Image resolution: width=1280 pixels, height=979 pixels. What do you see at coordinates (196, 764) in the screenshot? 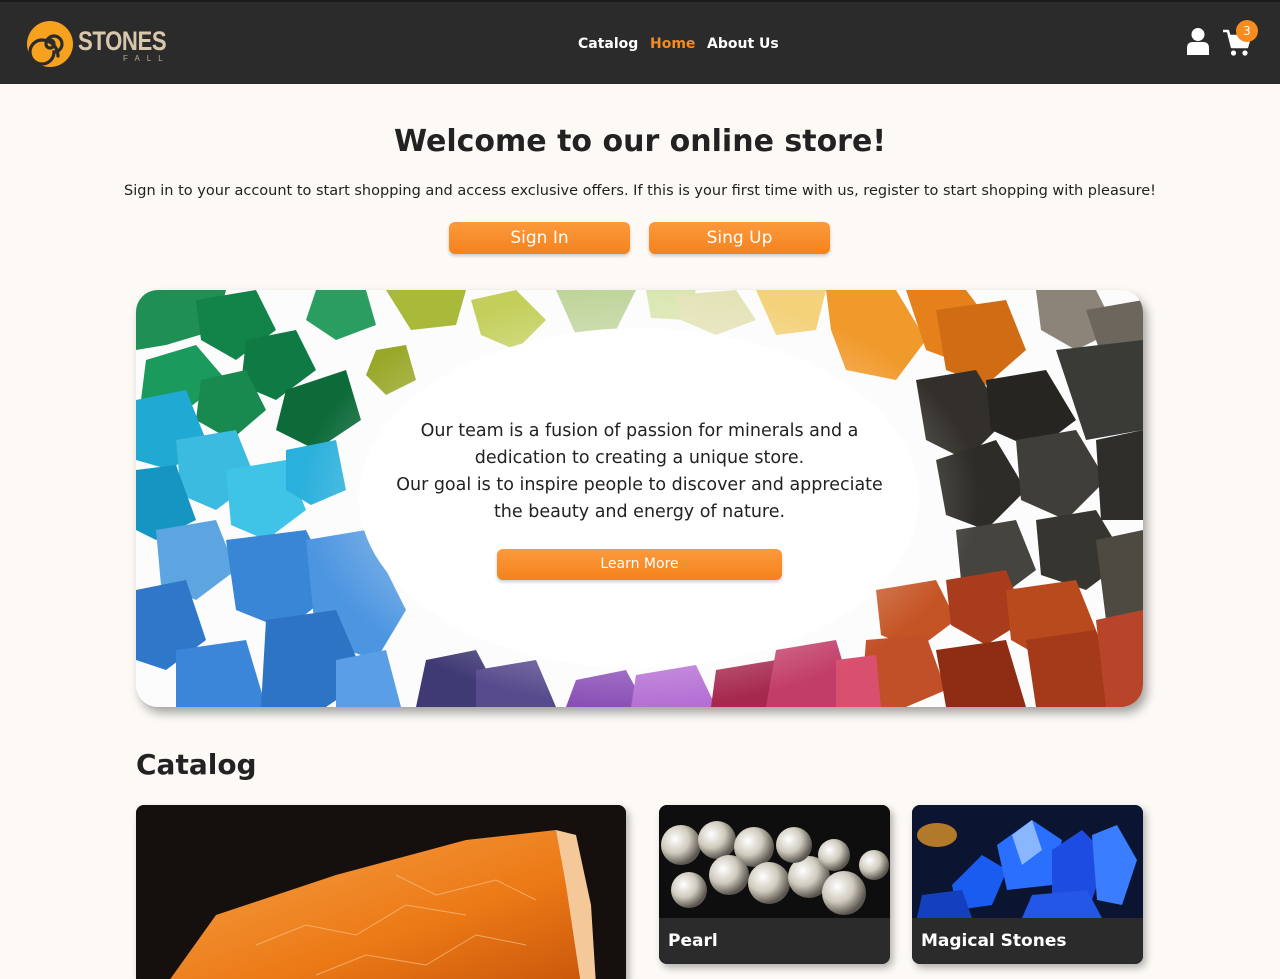
I see `catalog-title: Catalog` at bounding box center [196, 764].